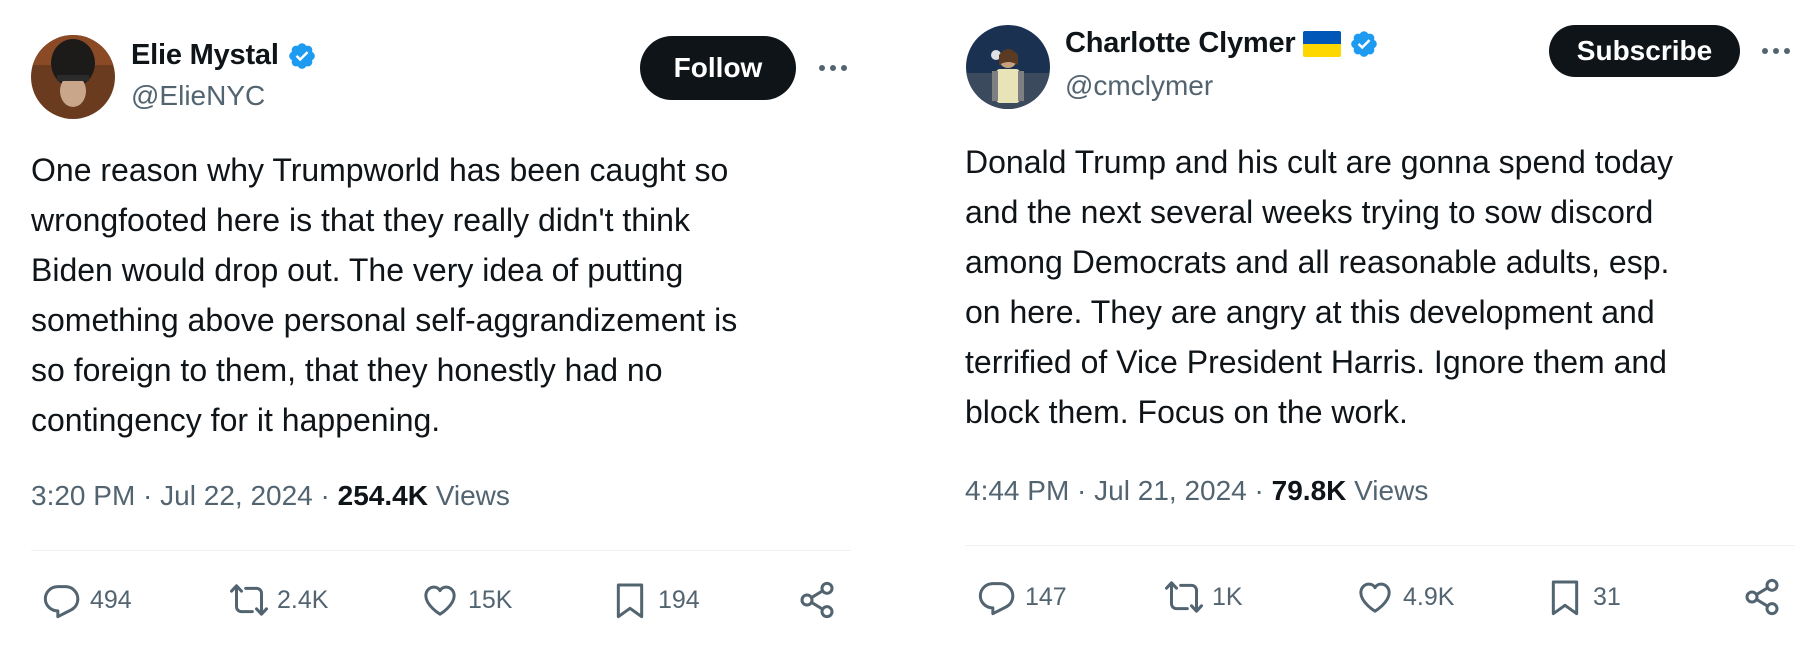 This screenshot has height=646, width=1812. I want to click on repost-button: 2.4K, so click(278, 600).